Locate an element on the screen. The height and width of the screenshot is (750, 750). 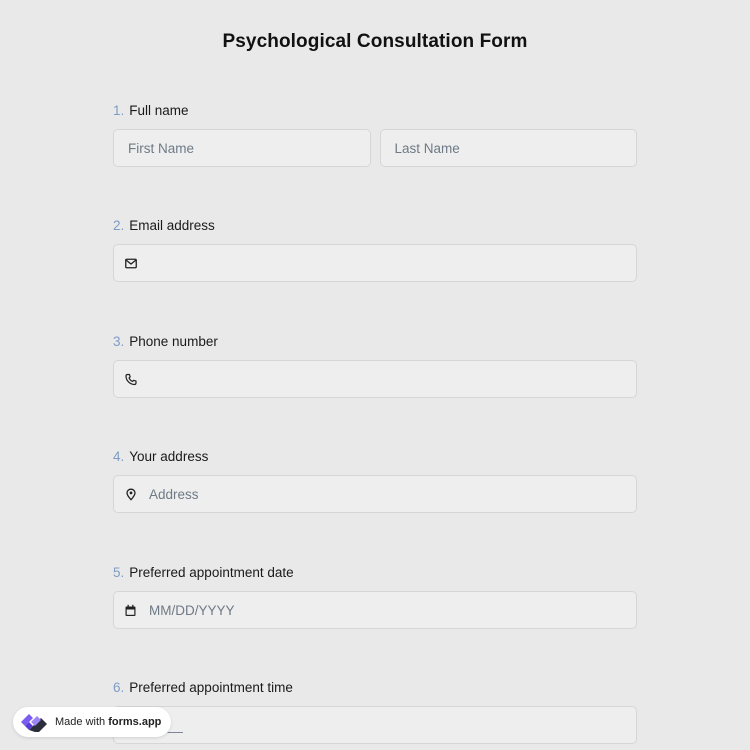
email-field is located at coordinates (375, 263).